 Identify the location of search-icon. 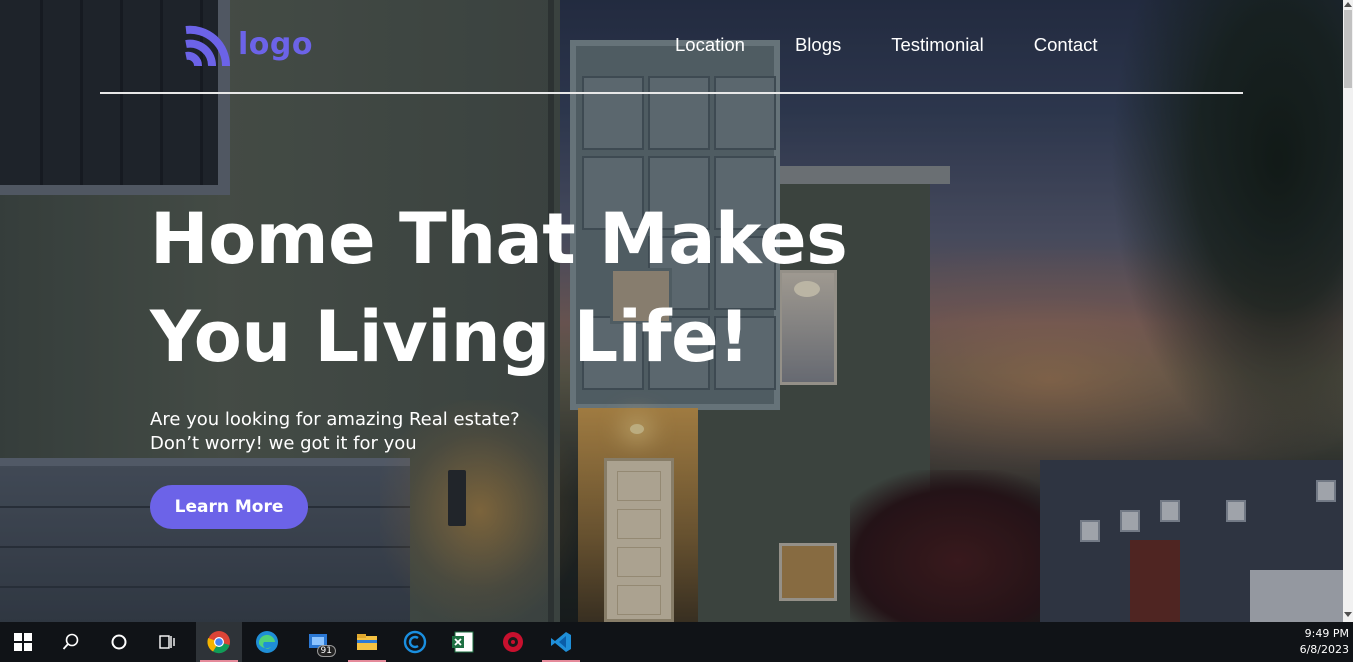
(71, 642).